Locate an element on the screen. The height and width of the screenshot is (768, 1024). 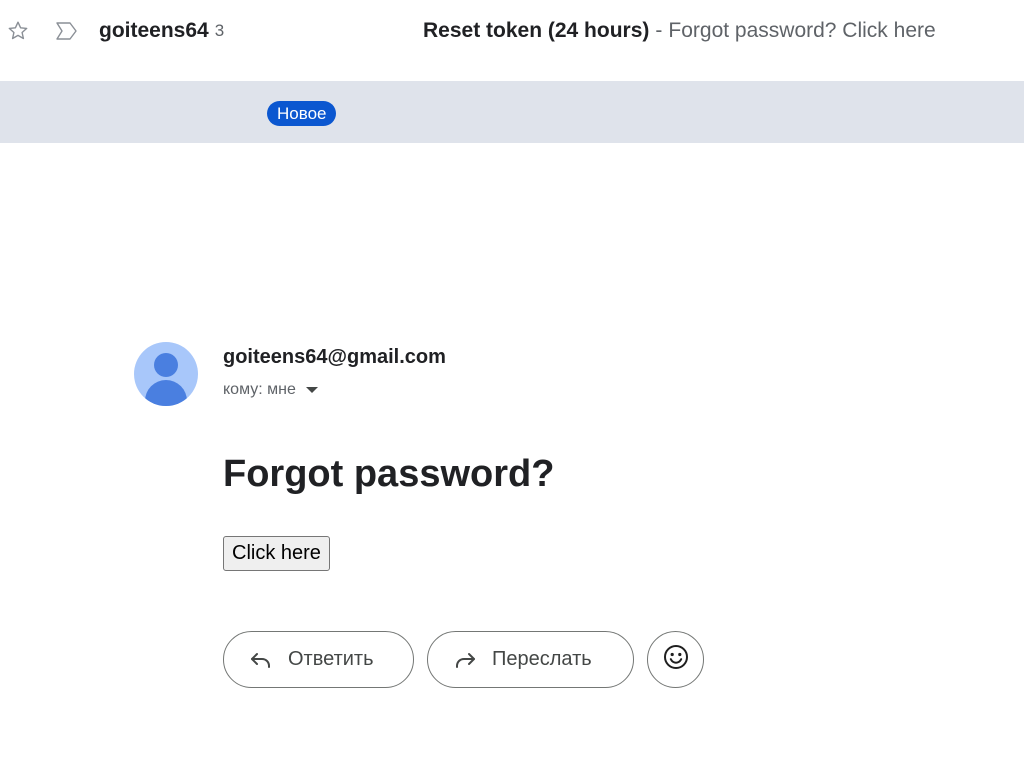
smiley-icon is located at coordinates (676, 659).